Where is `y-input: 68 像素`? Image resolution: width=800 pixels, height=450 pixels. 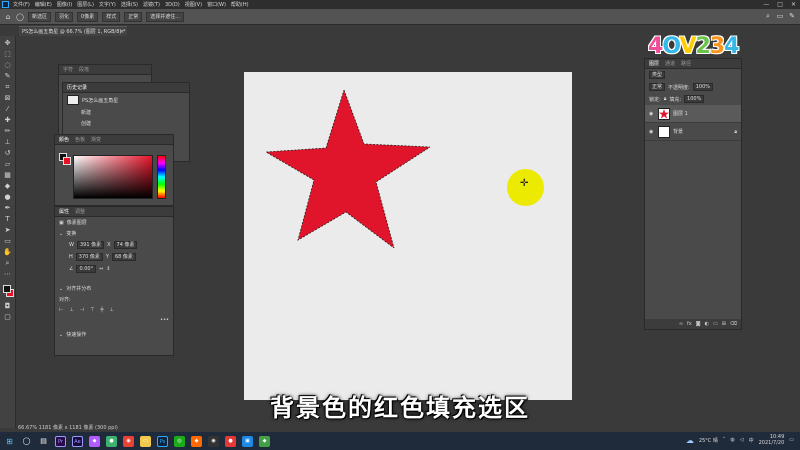
y-input: 68 像素 is located at coordinates (123, 257).